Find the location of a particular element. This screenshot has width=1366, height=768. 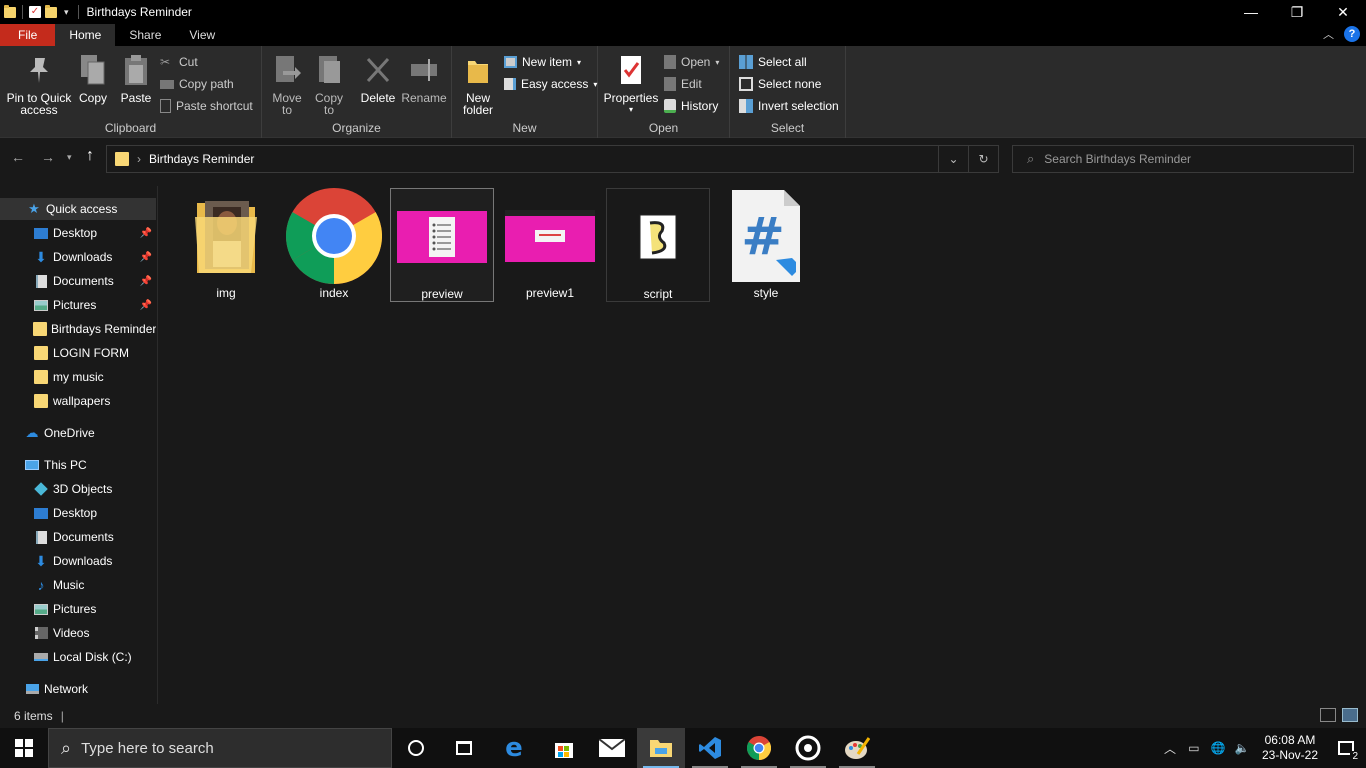

nav-item-birthdays-reminder: Birthdays Reminder is located at coordinates (78, 329).